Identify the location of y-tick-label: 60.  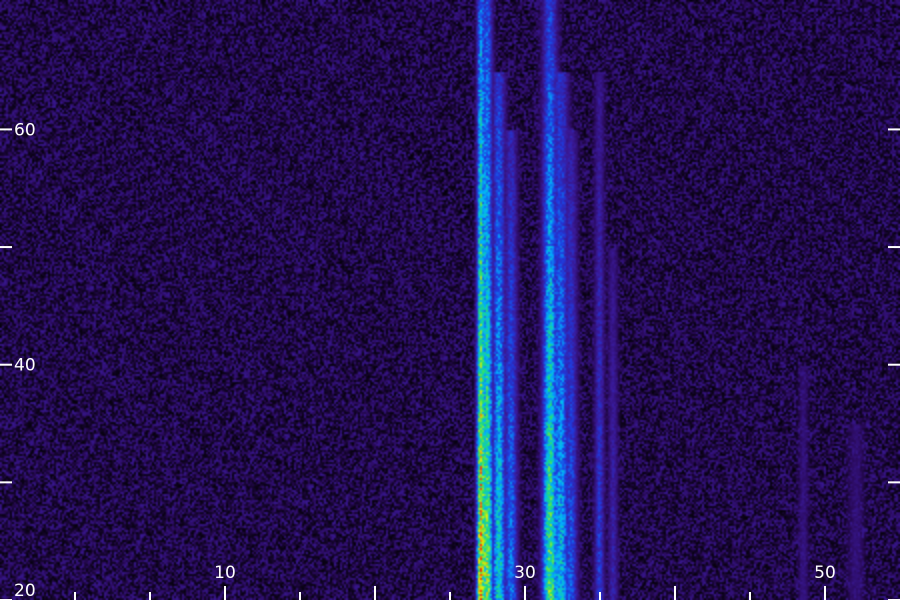
(25, 130).